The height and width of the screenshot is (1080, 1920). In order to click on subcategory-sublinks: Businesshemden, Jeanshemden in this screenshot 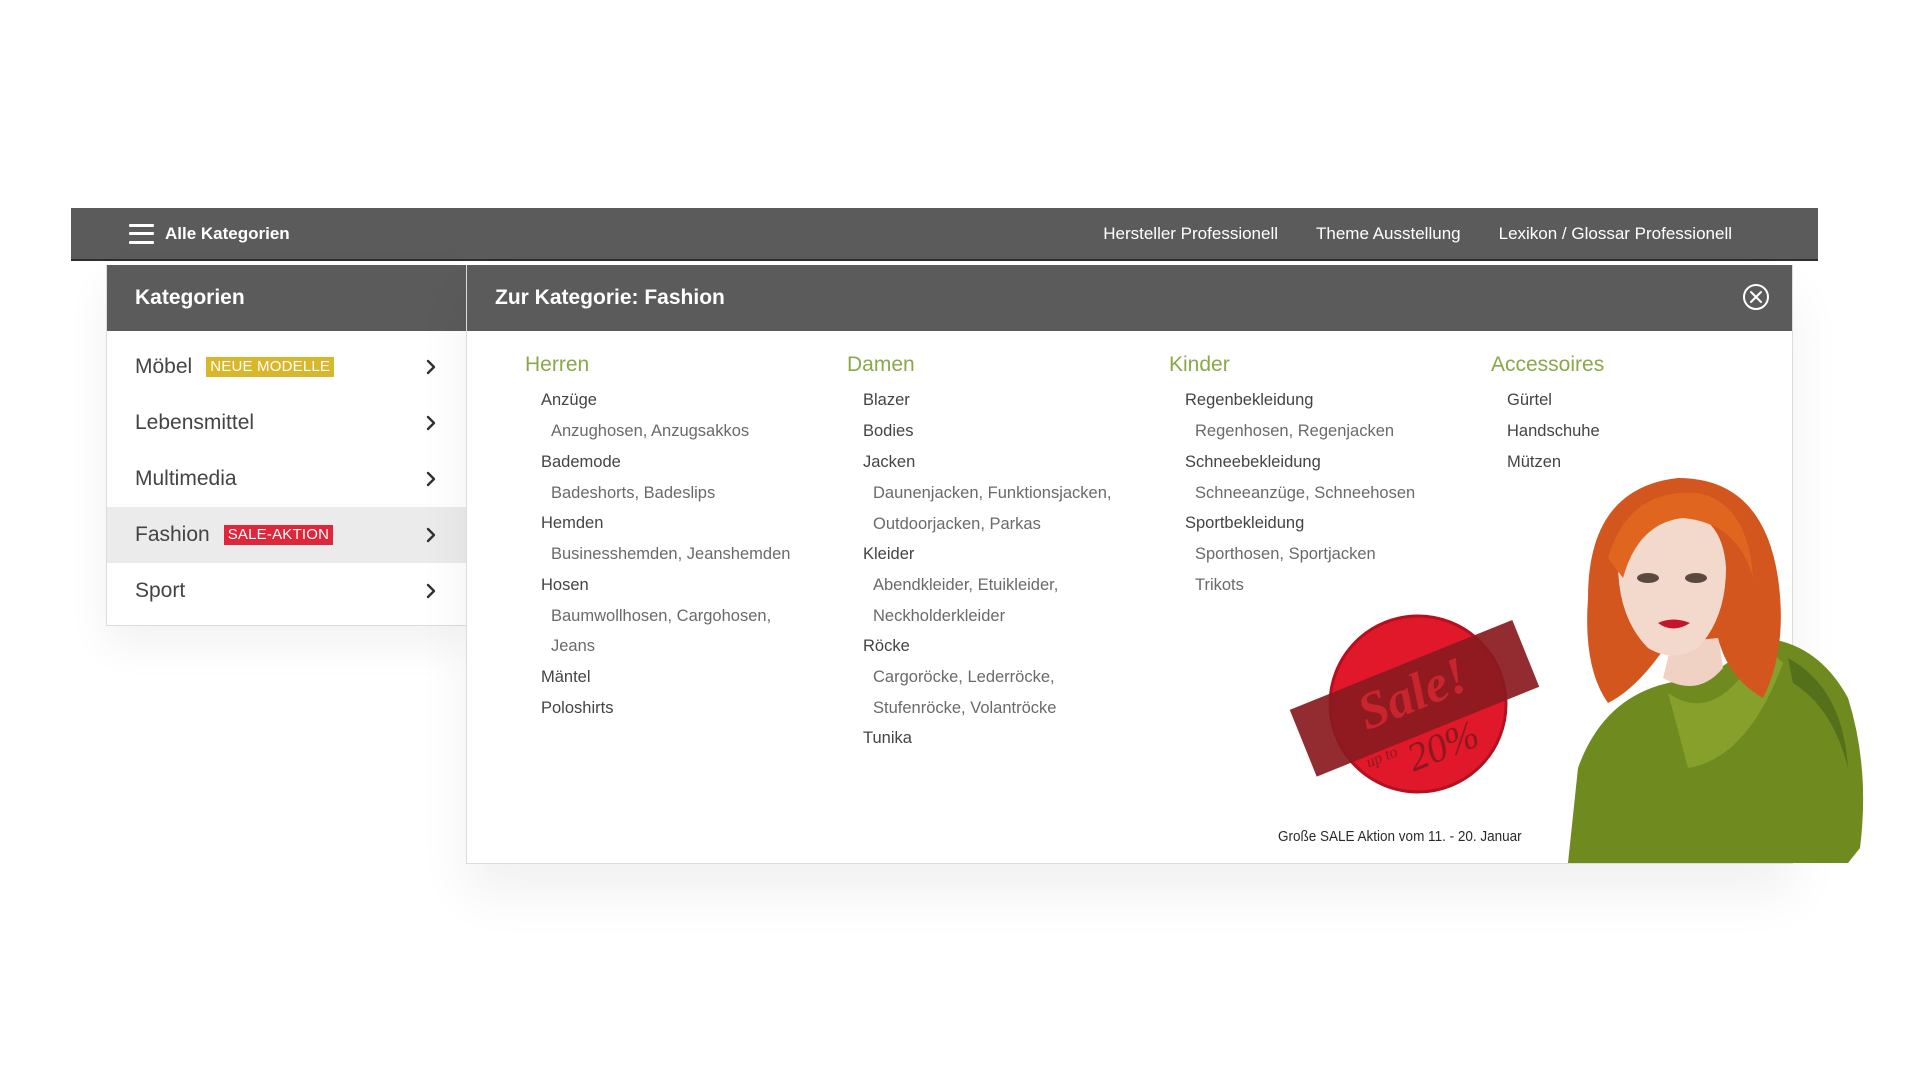, I will do `click(676, 554)`.